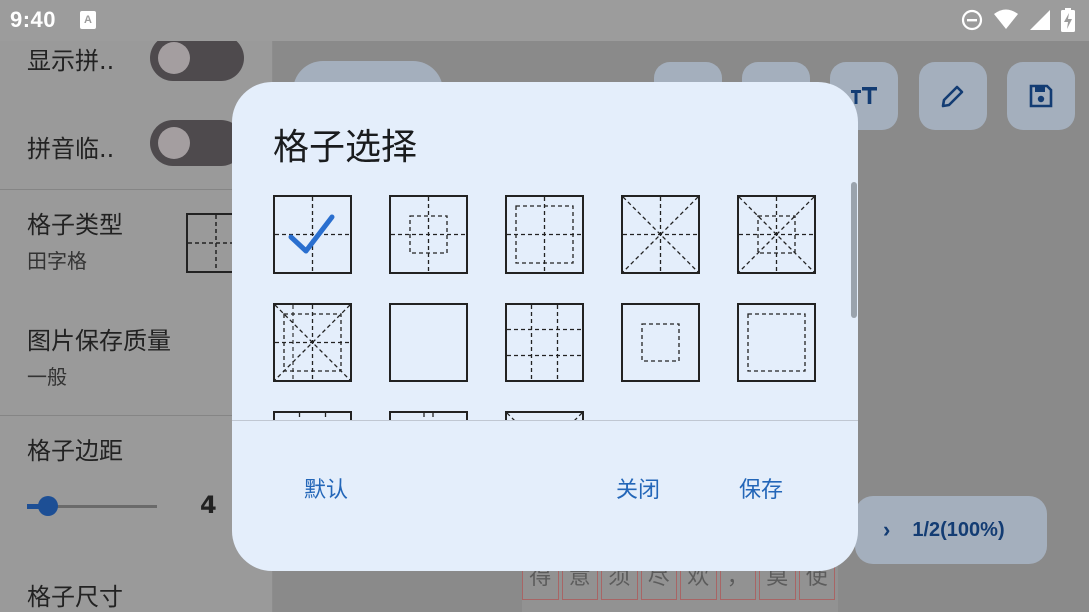  Describe the element at coordinates (312, 234) in the screenshot. I see `grid-option-tianzi` at that location.